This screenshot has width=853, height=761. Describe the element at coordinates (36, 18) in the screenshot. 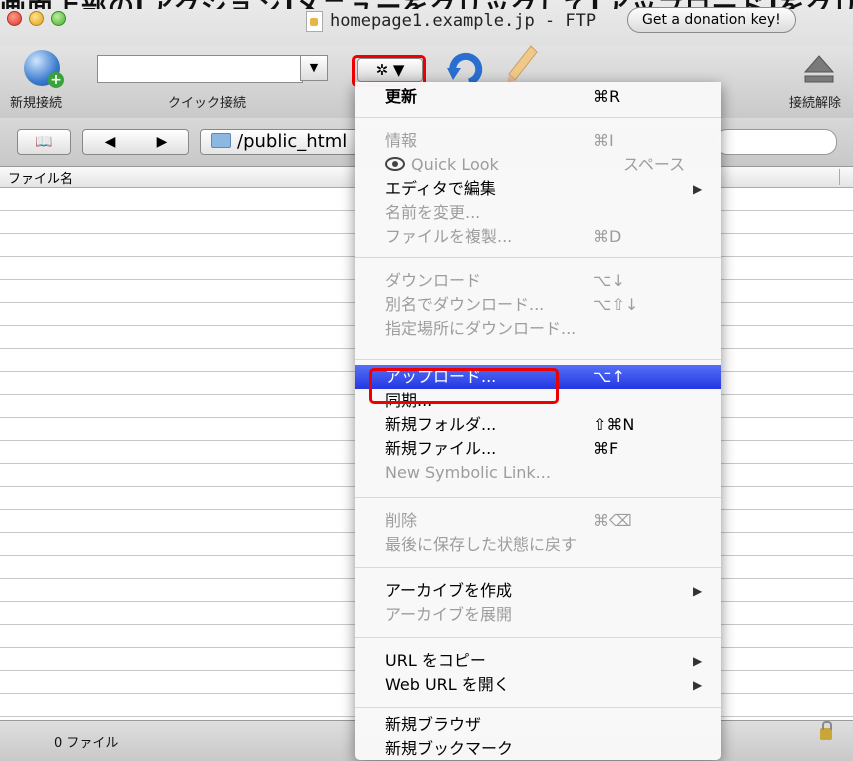

I see `minimize-window-button` at that location.